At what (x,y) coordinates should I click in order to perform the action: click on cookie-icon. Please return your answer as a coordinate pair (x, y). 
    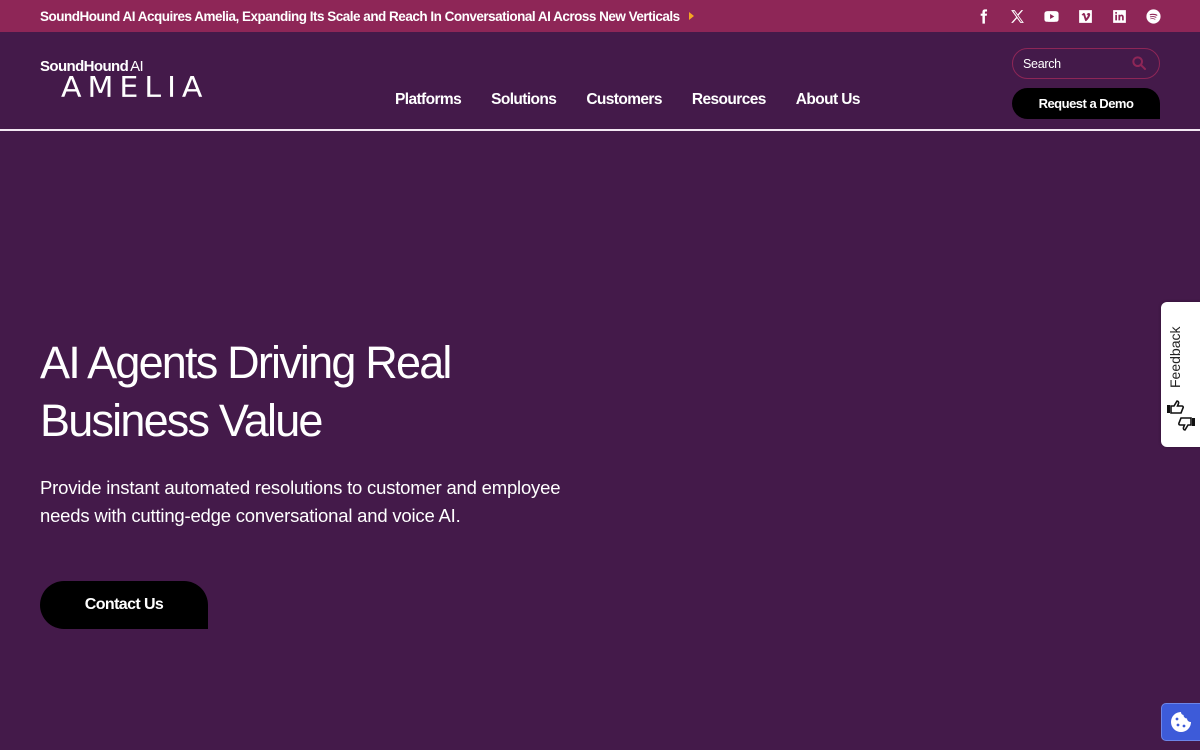
    Looking at the image, I should click on (1181, 722).